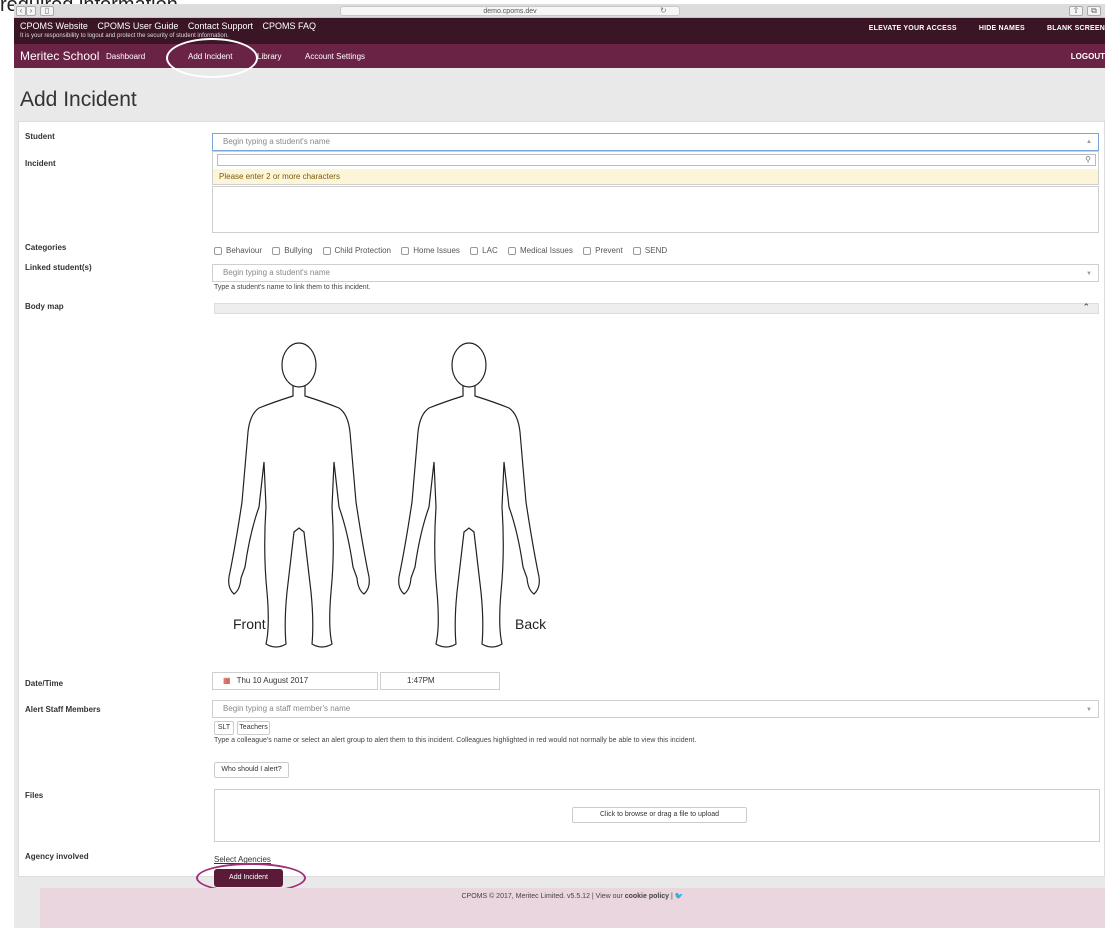 This screenshot has height=928, width=1105. Describe the element at coordinates (287, 708) in the screenshot. I see `alert-placeholder: Begin typing a staff member's name` at that location.